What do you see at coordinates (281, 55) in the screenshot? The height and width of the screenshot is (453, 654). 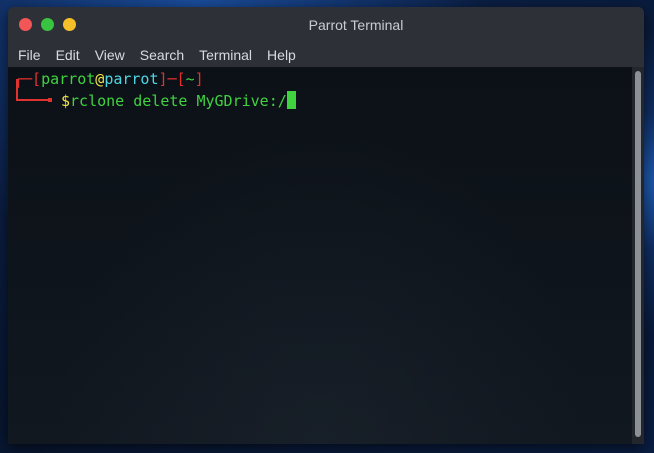 I see `menu-help: Help` at bounding box center [281, 55].